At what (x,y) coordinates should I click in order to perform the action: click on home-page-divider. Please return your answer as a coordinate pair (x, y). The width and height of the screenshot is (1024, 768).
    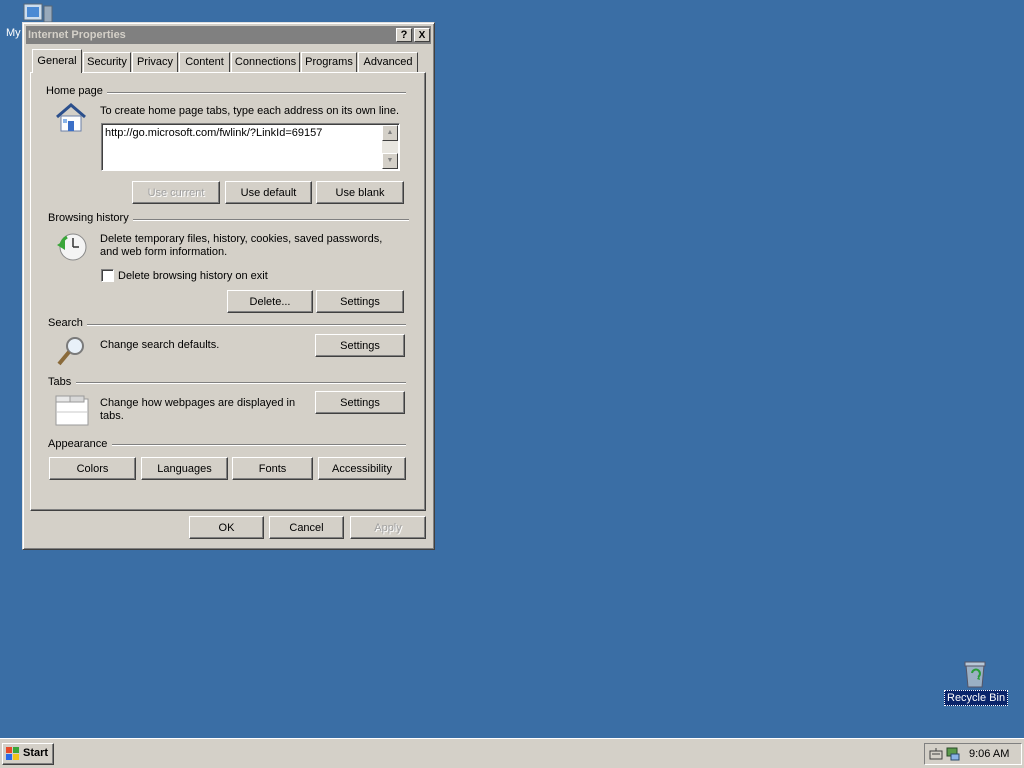
    Looking at the image, I should click on (253, 93).